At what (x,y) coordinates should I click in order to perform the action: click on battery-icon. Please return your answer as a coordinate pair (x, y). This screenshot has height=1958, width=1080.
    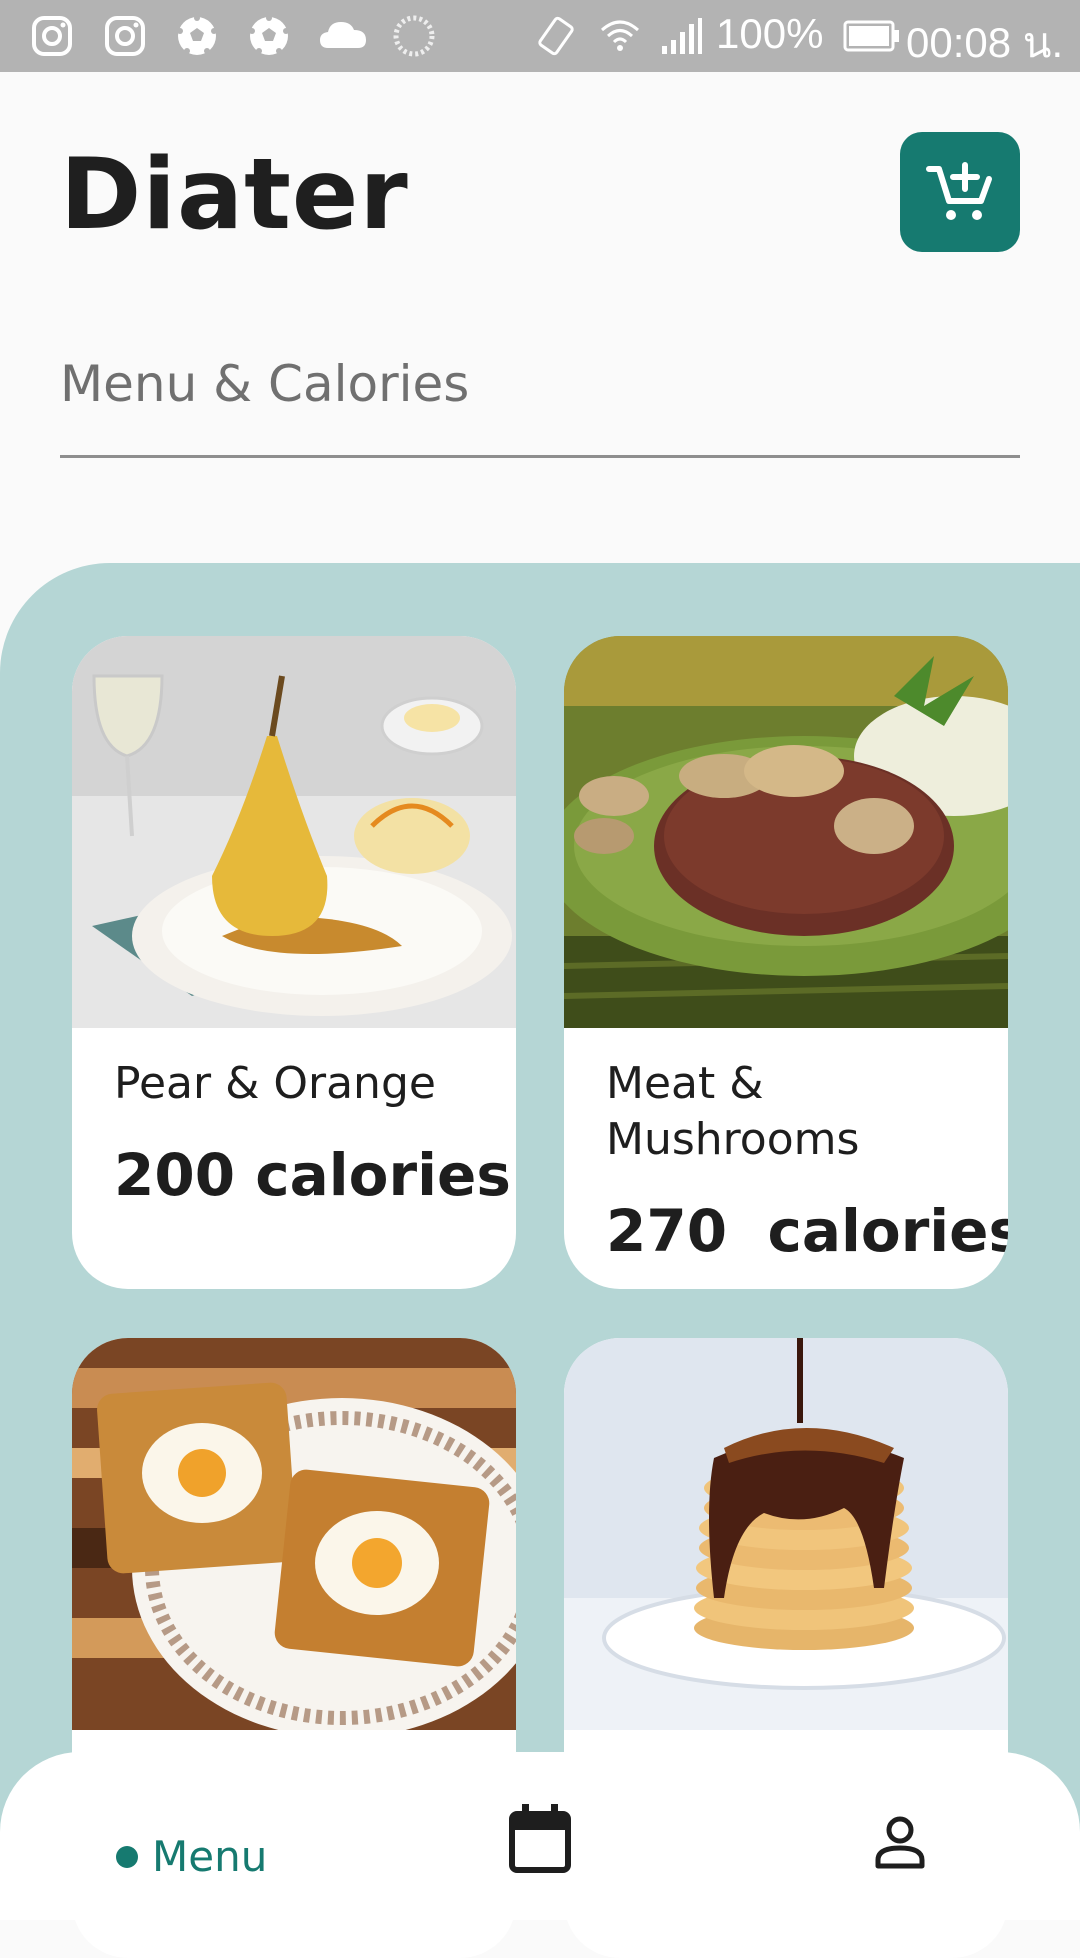
    Looking at the image, I should click on (871, 36).